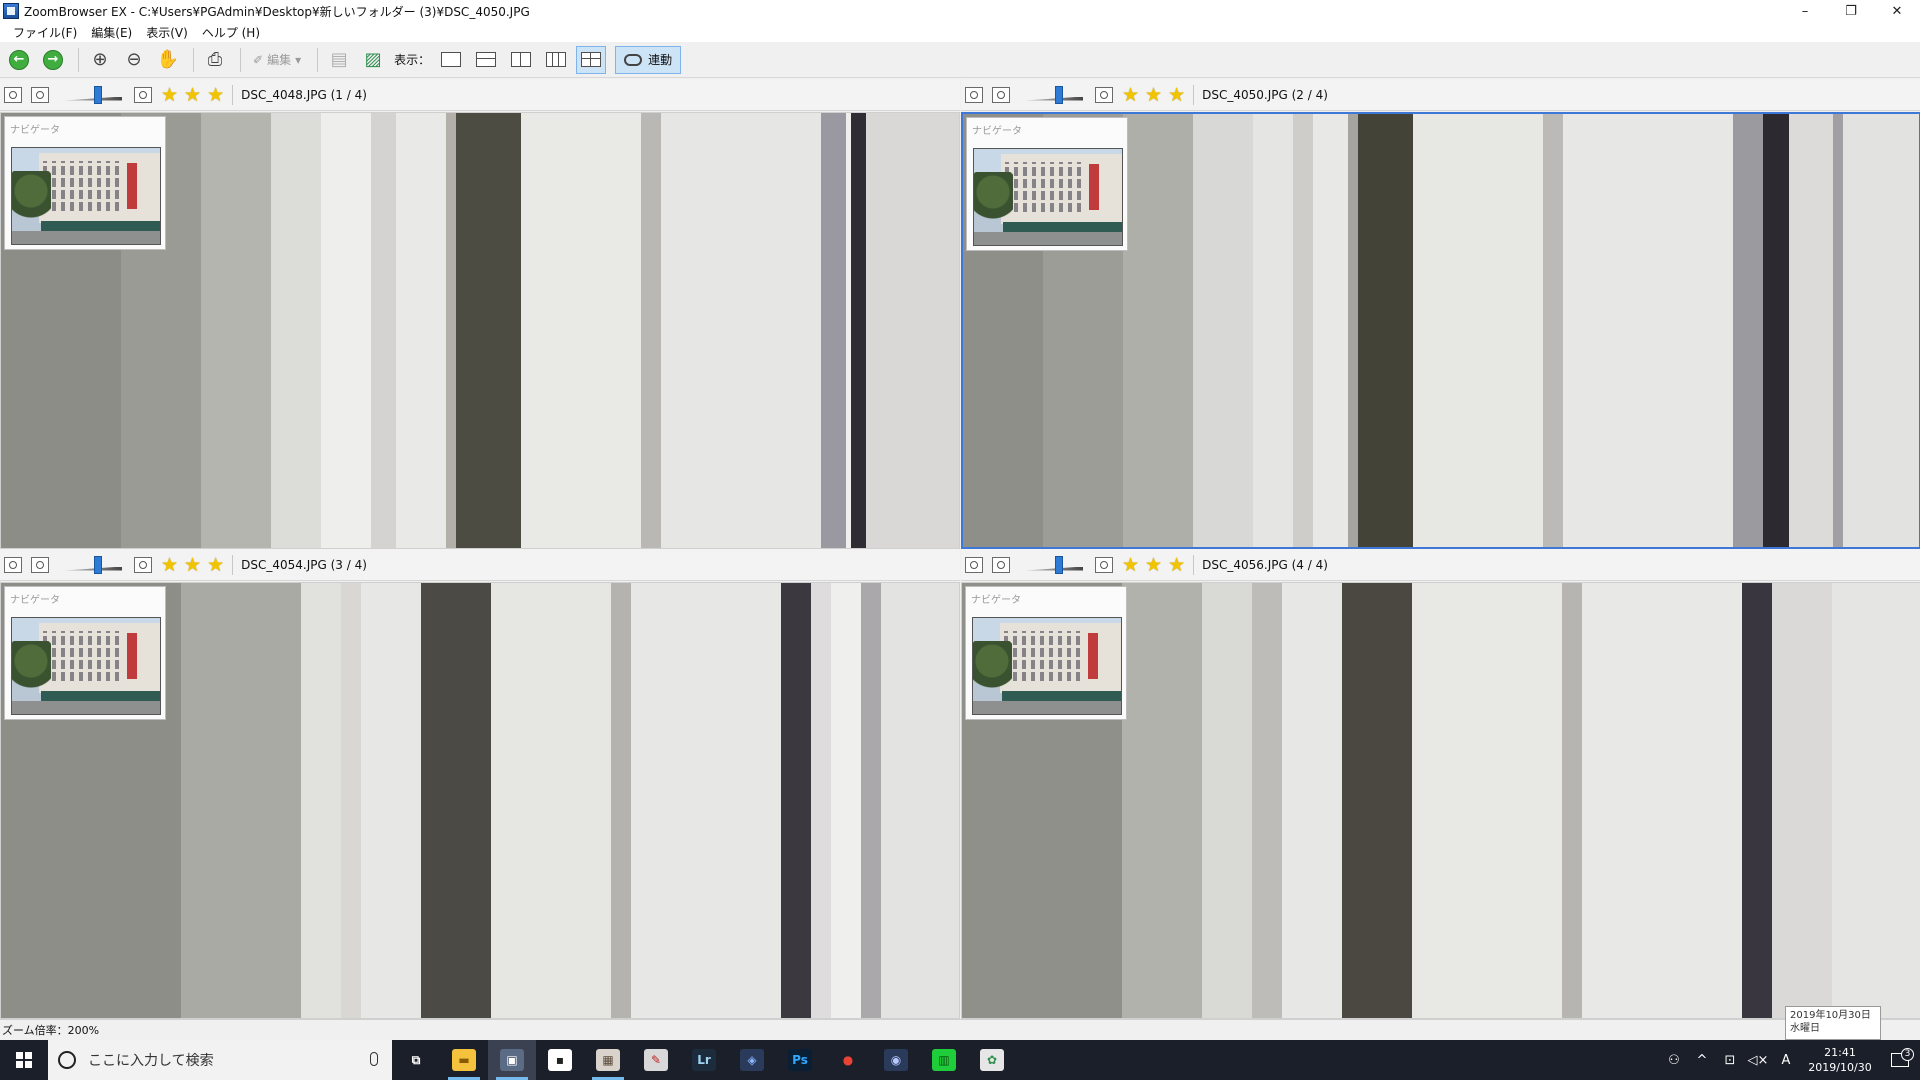  I want to click on network-icon: ⊡, so click(1730, 1060).